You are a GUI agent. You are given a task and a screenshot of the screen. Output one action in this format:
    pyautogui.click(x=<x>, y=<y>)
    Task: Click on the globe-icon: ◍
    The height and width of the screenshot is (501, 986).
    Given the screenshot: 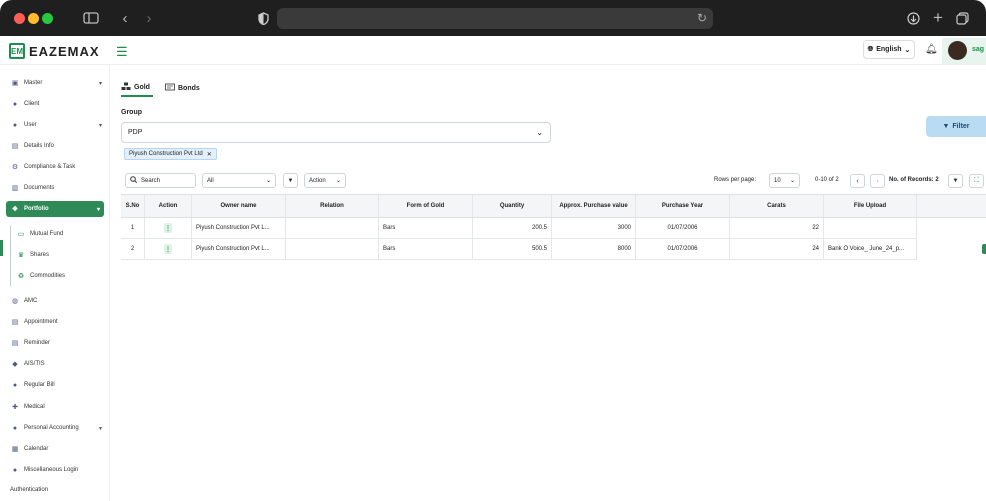 What is the action you would take?
    pyautogui.click(x=15, y=301)
    